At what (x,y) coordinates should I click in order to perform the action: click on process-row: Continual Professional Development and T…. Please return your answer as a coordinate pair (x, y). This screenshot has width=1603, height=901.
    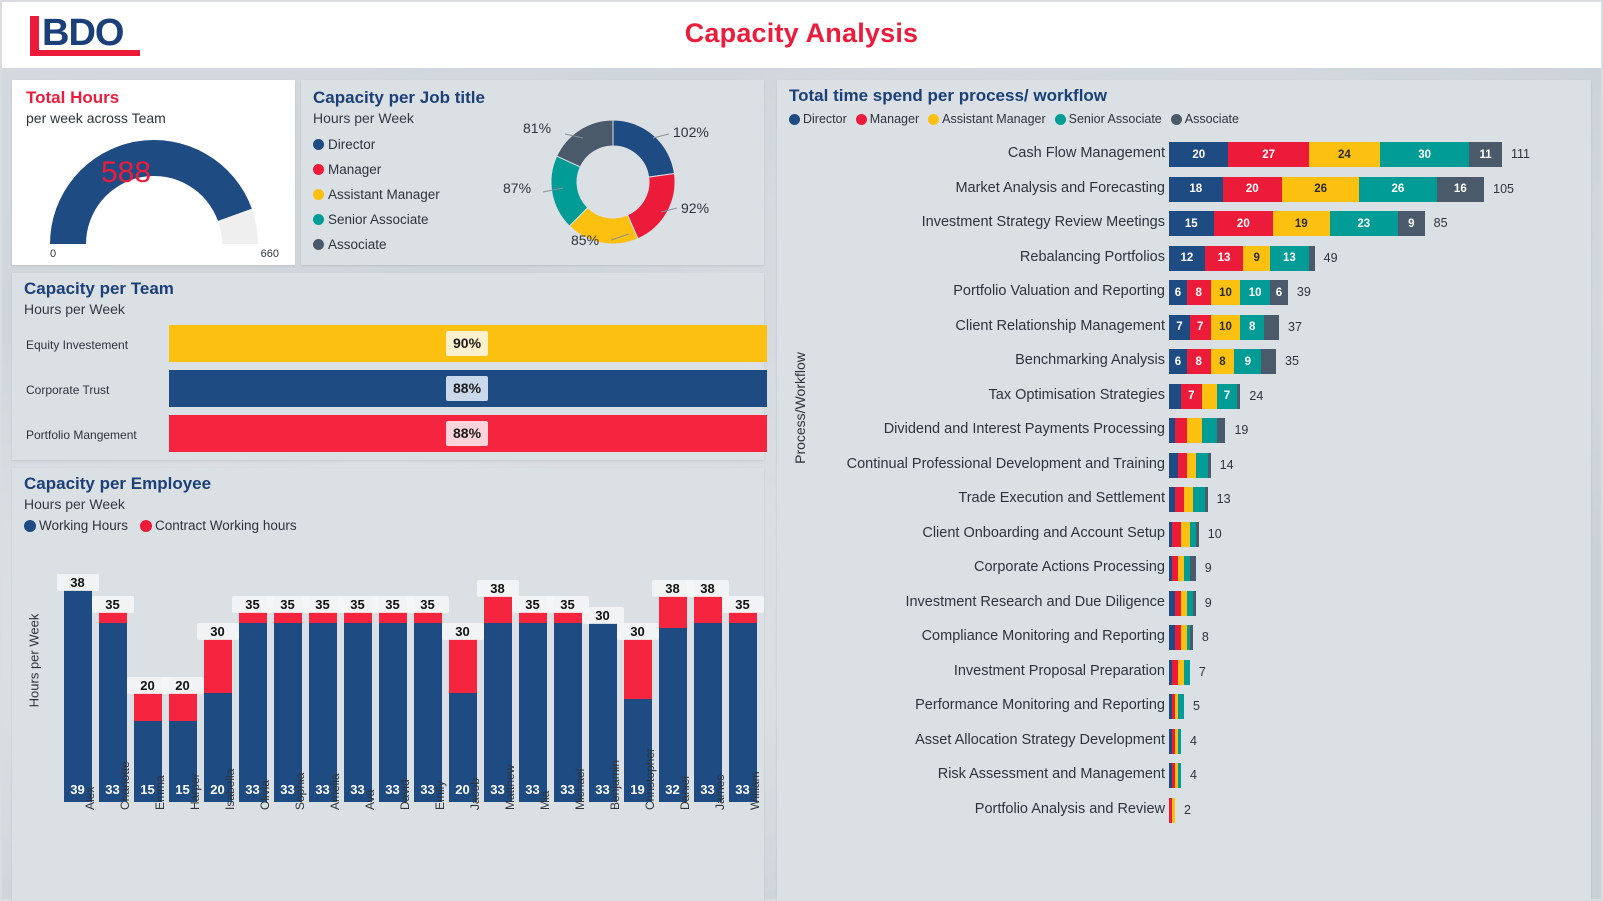
    Looking at the image, I should click on (1184, 466).